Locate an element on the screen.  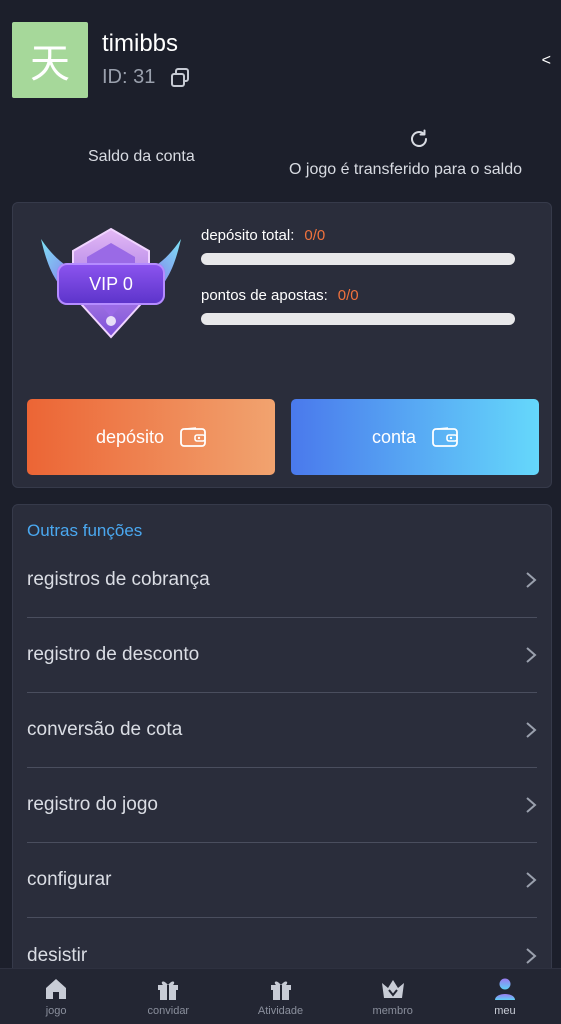
vip-level-label: VIP 0 is located at coordinates (111, 284).